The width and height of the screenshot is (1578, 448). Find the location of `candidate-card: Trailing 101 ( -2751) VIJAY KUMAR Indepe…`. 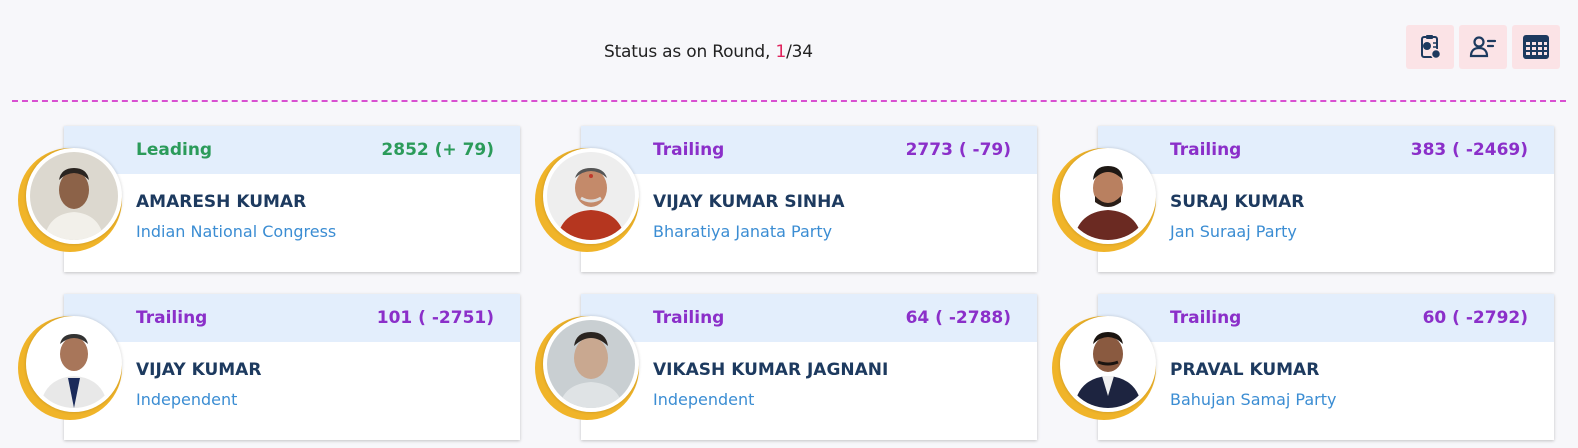

candidate-card: Trailing 101 ( -2751) VIJAY KUMAR Indepe… is located at coordinates (269, 367).